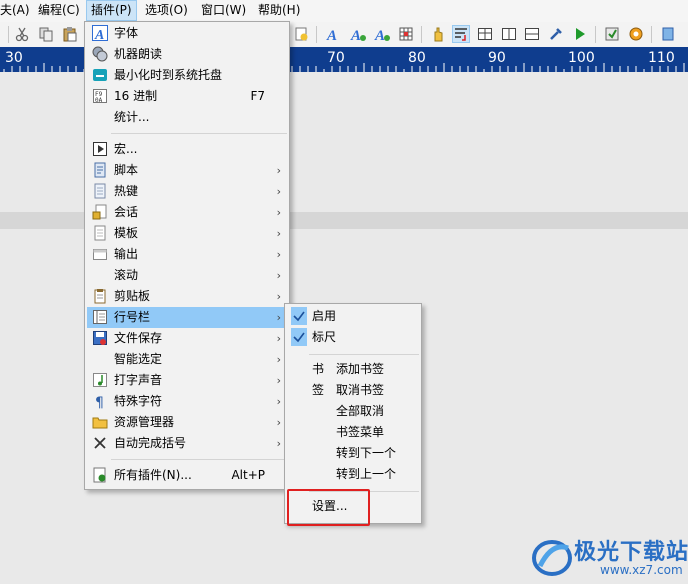  What do you see at coordinates (100, 443) in the screenshot?
I see `brackets-icon` at bounding box center [100, 443].